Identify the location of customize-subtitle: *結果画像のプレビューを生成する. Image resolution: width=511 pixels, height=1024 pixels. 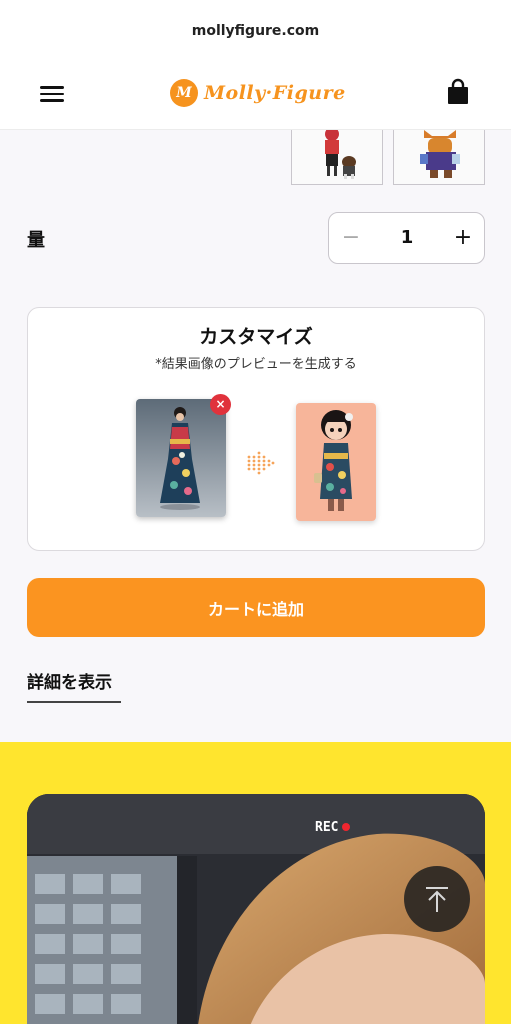
(256, 364).